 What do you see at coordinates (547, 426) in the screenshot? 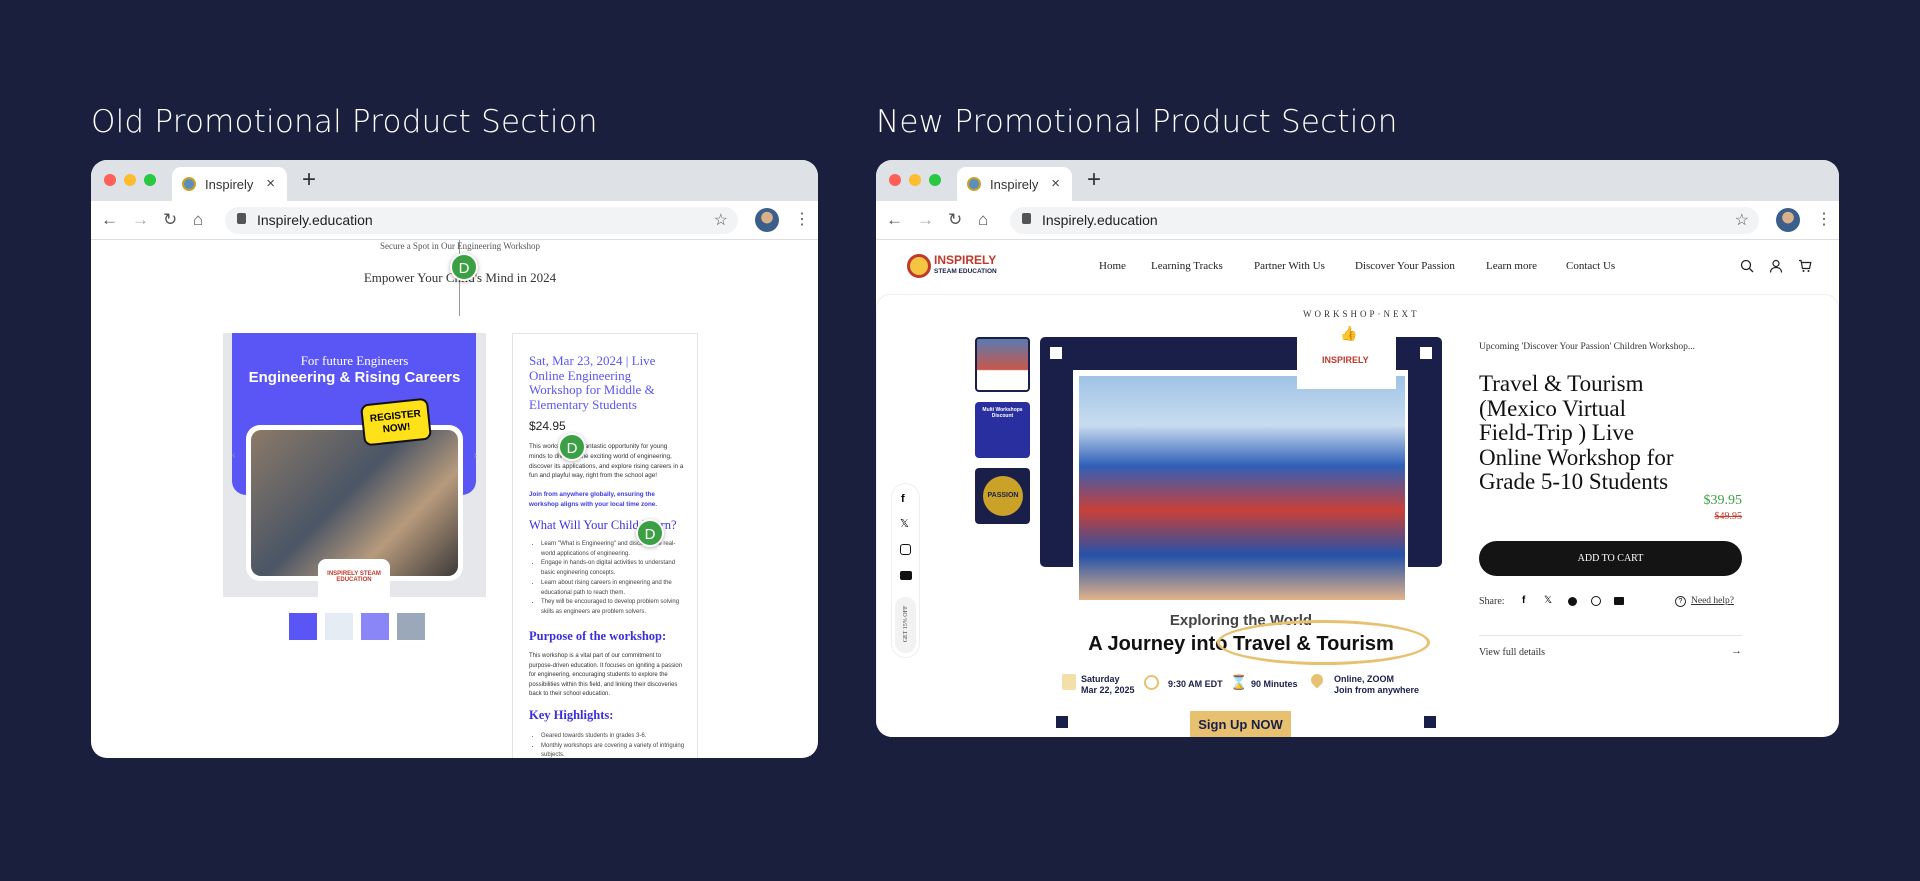
I see `product-price: $24.95` at bounding box center [547, 426].